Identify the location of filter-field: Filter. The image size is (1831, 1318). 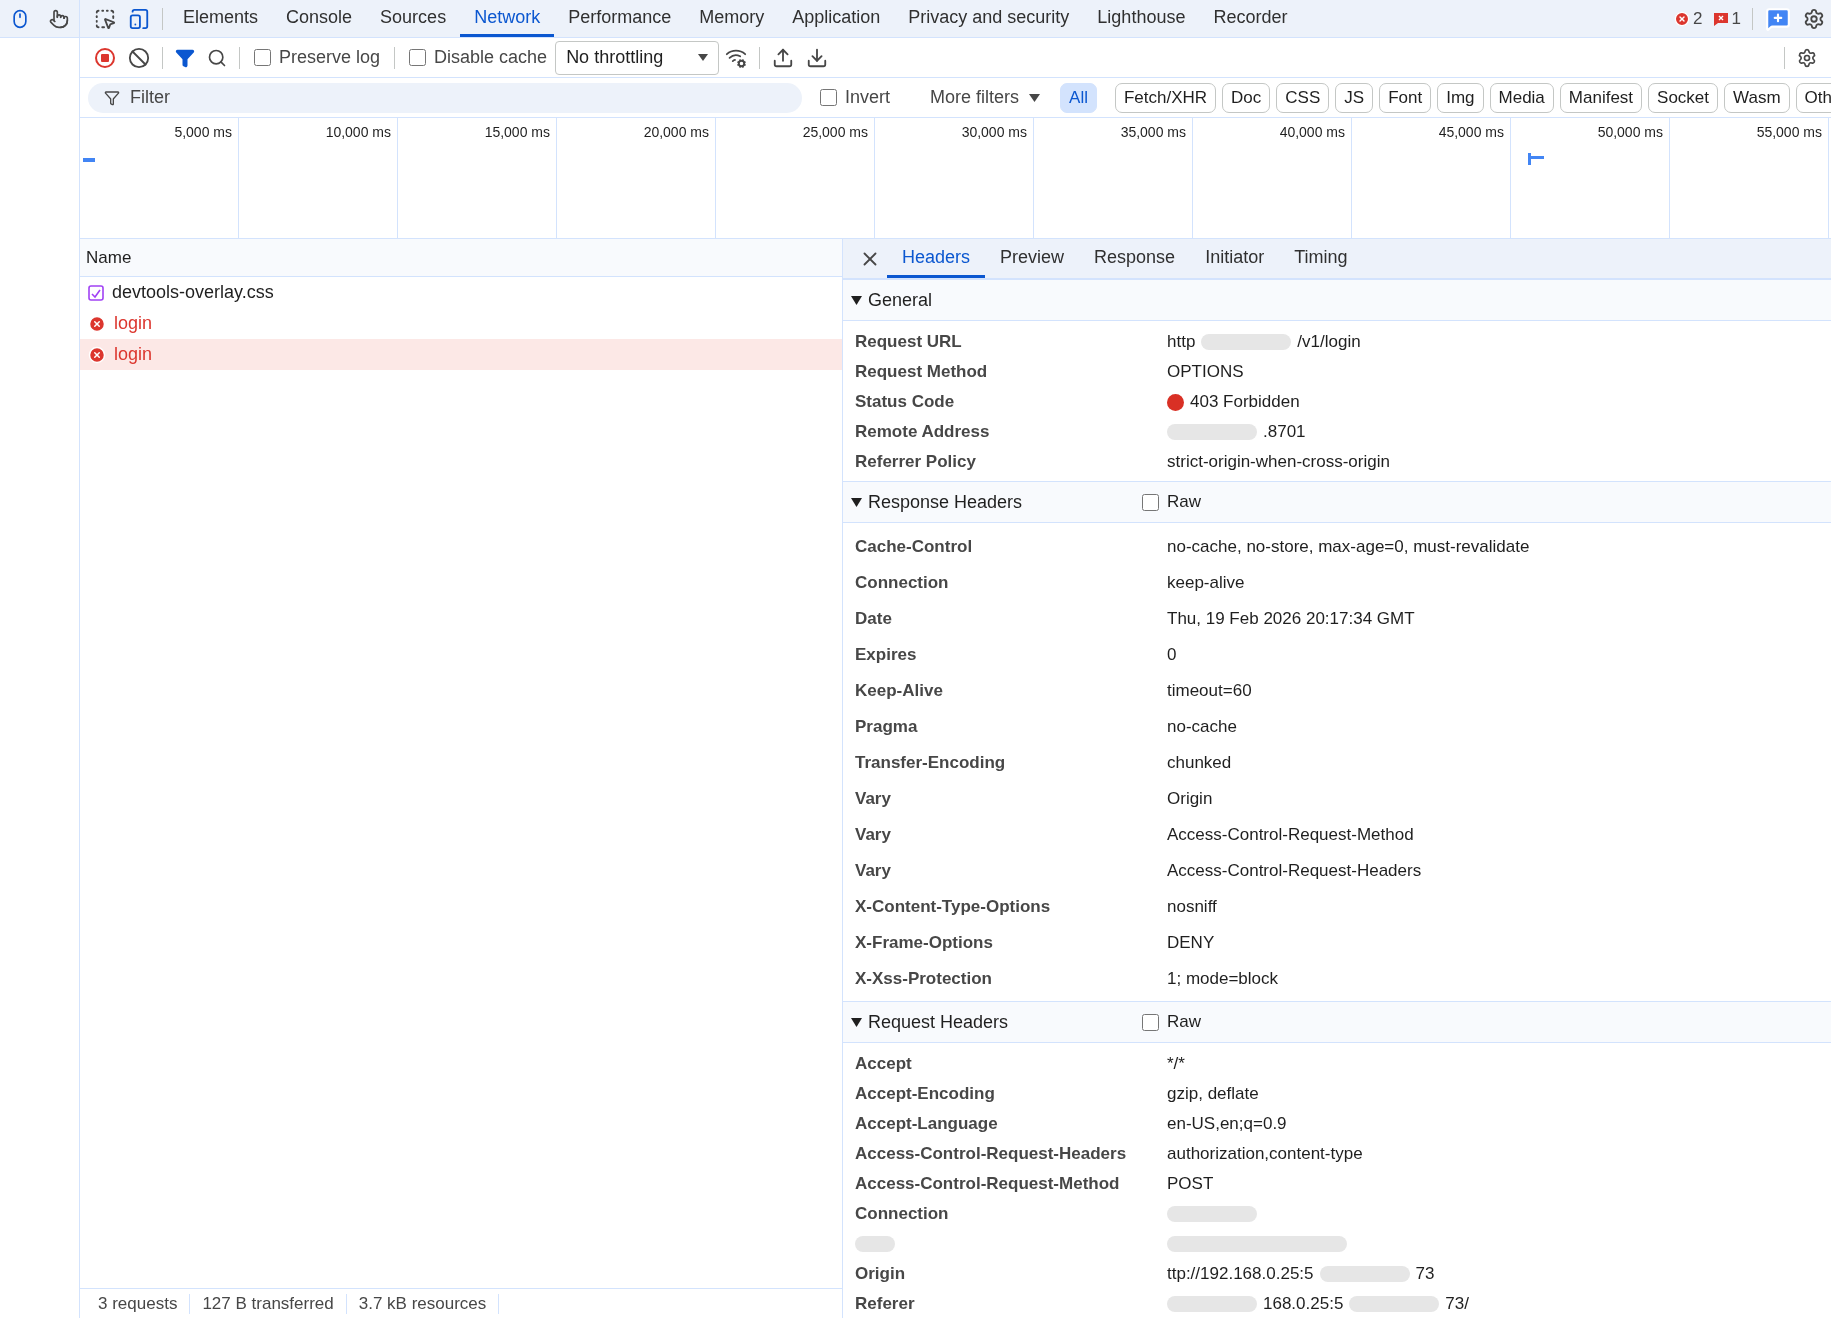
(445, 97).